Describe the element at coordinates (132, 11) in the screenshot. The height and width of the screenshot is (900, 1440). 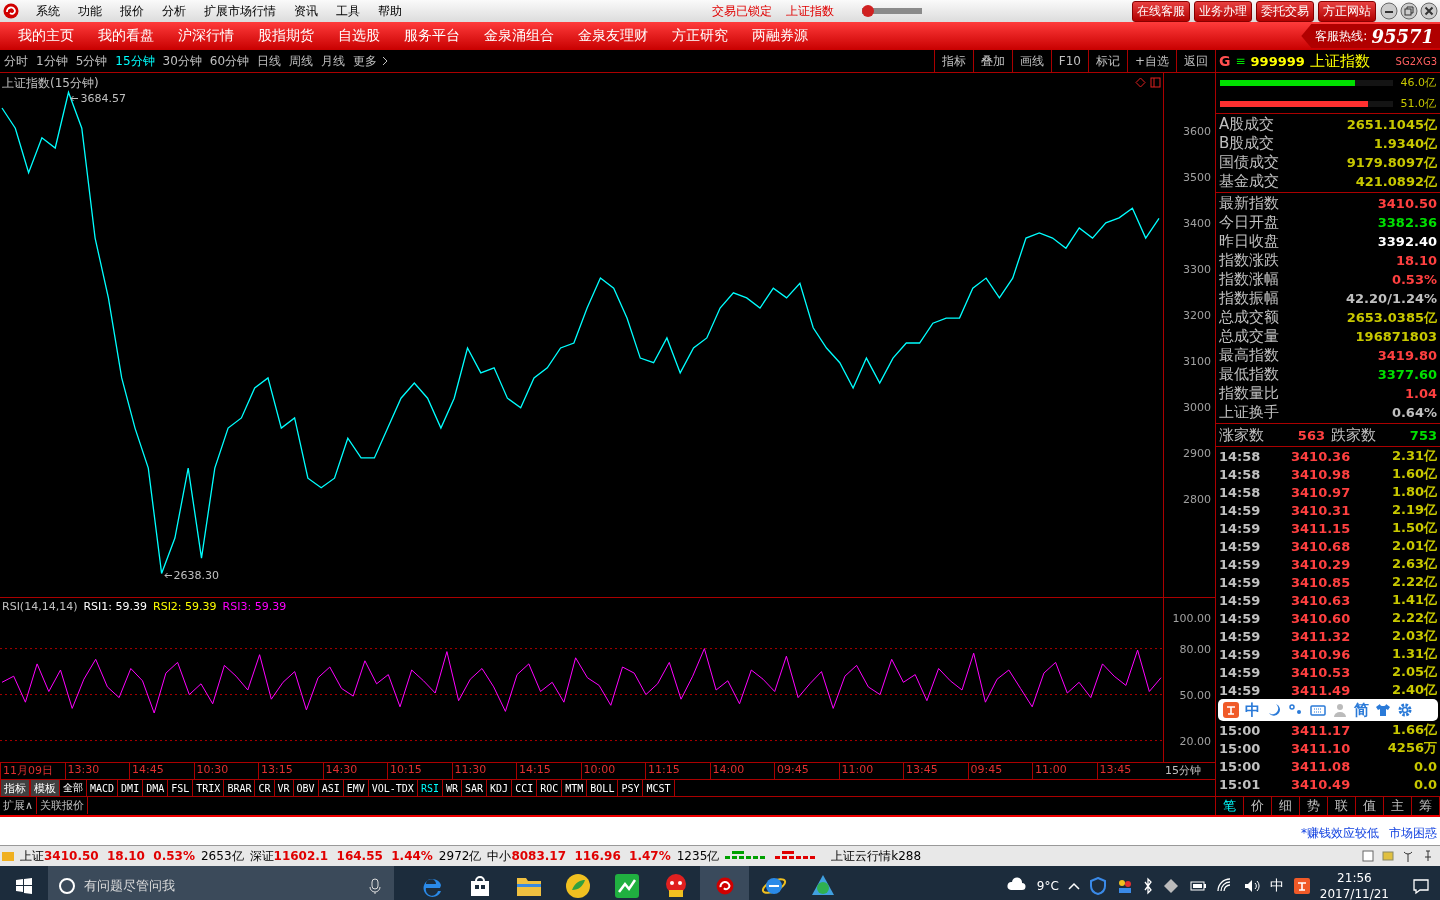
I see `menu-item: 报价` at that location.